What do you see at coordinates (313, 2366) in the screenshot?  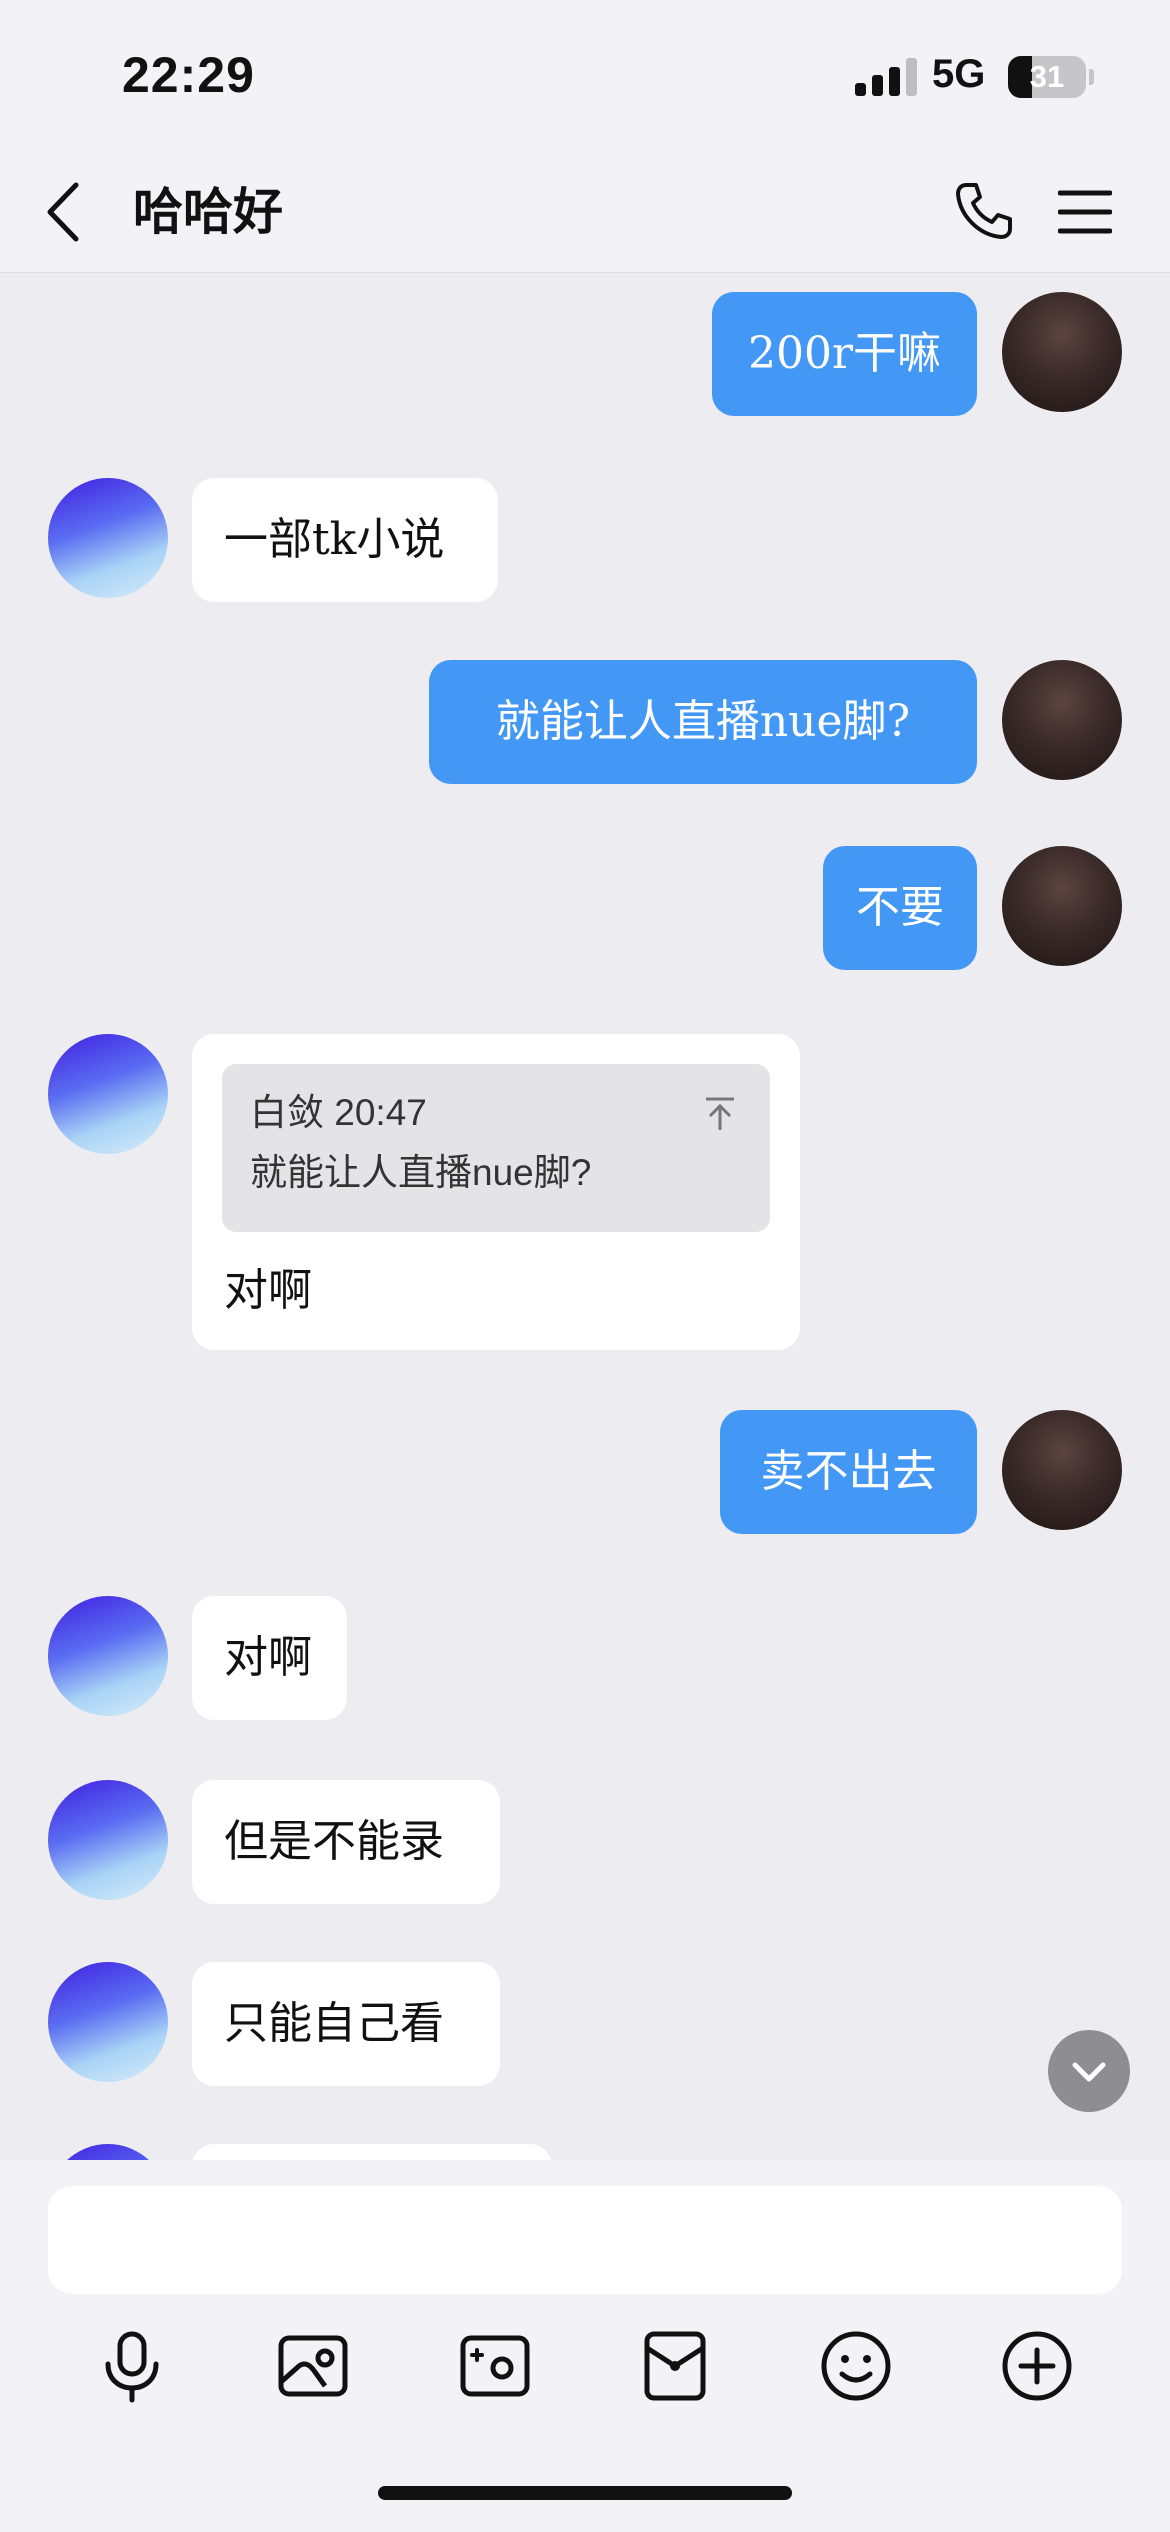 I see `image-icon` at bounding box center [313, 2366].